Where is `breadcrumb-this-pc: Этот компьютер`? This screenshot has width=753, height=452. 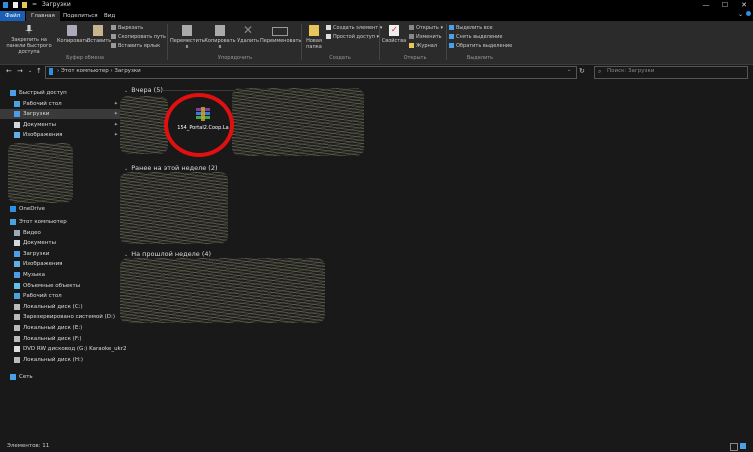
breadcrumb-this-pc: Этот компьютер is located at coordinates (85, 71).